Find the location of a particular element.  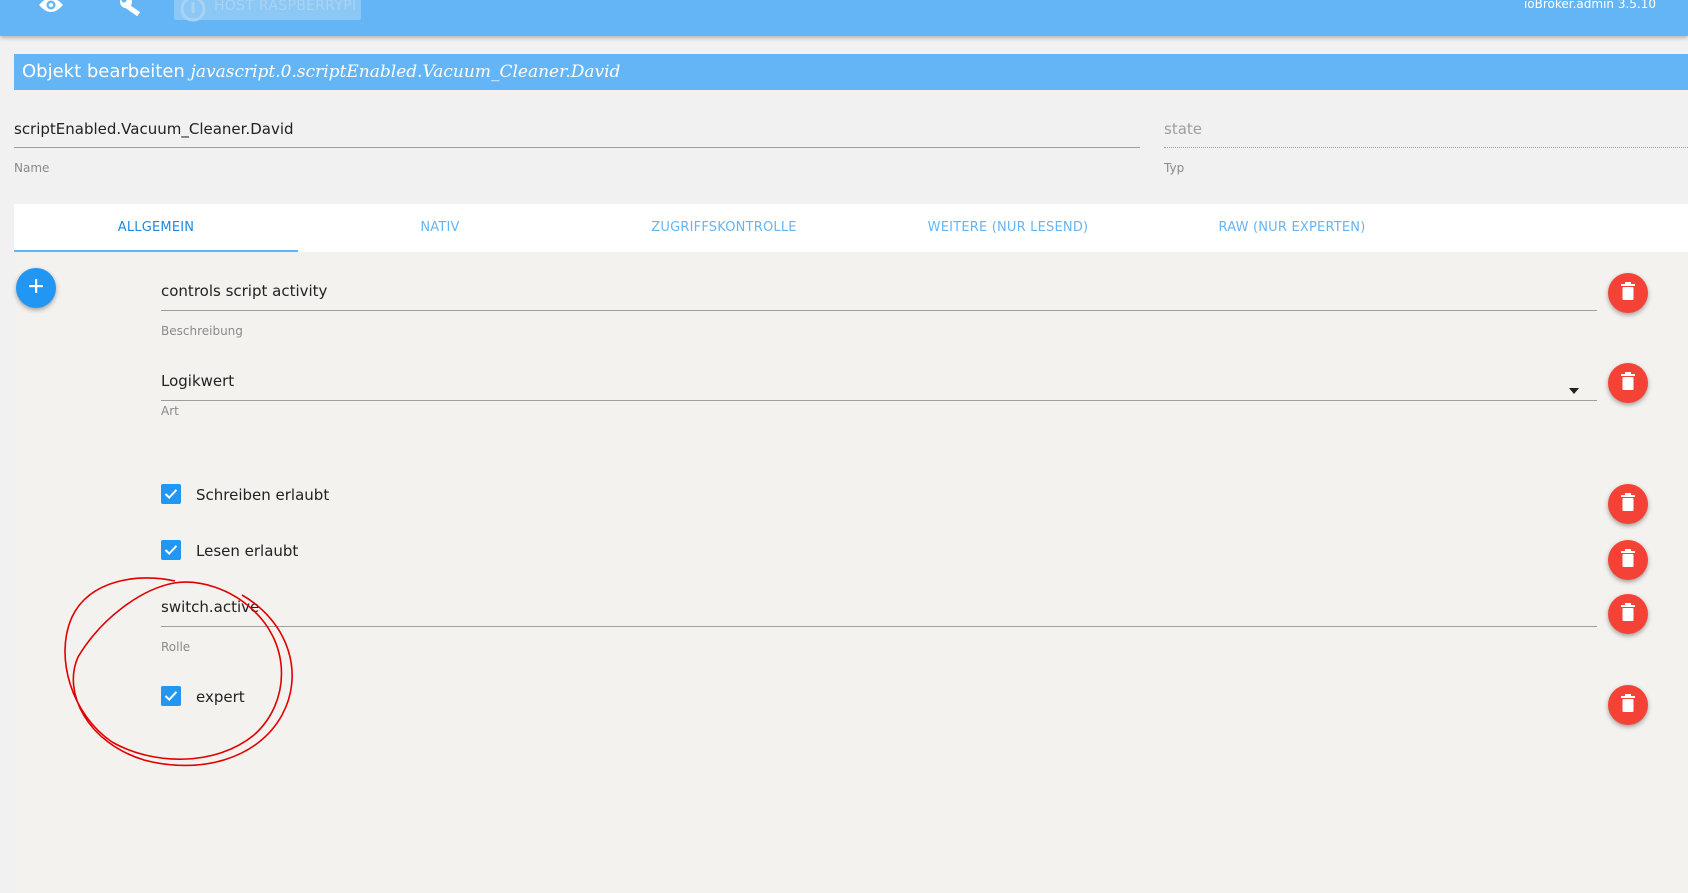

name-field: scriptEnabled.Vacuum_Cleaner.David Name is located at coordinates (577, 150).